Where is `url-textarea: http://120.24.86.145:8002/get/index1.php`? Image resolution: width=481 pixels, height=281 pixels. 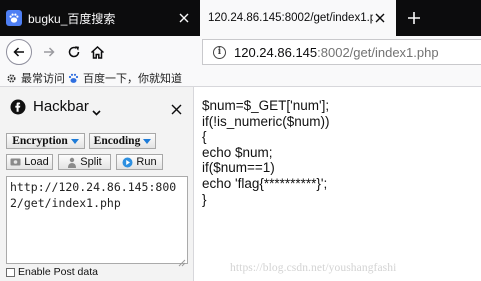
url-textarea: http://120.24.86.145:8002/get/index1.php is located at coordinates (97, 220).